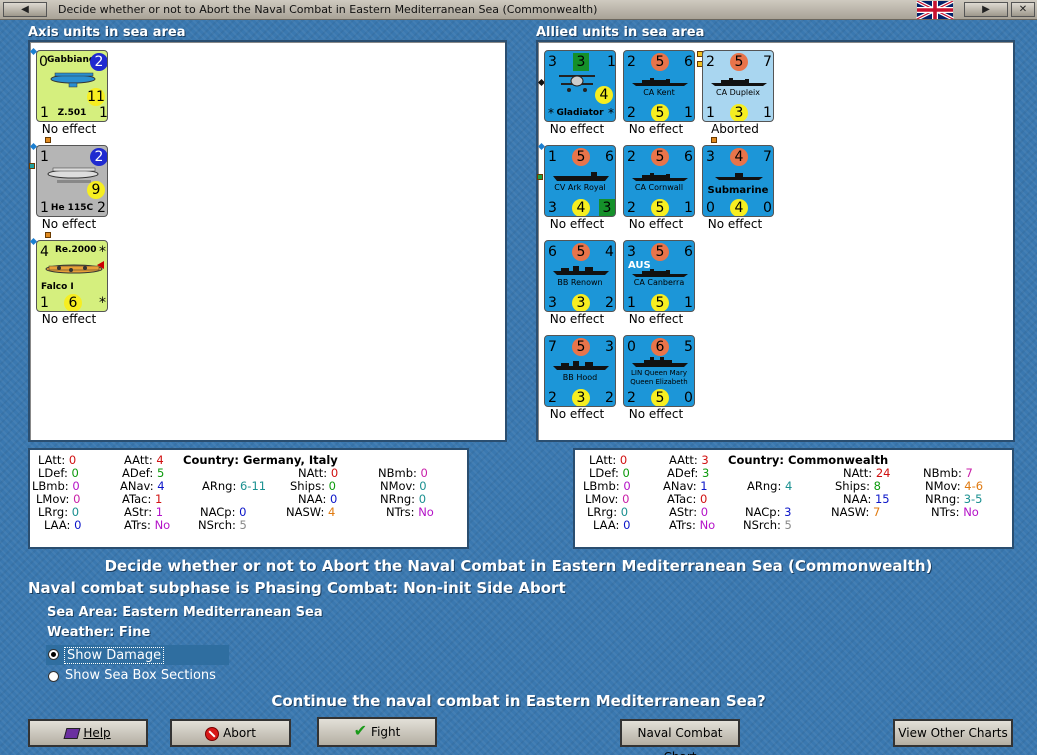 This screenshot has height=755, width=1037. I want to click on show-damage-label: Show Damage, so click(114, 655).